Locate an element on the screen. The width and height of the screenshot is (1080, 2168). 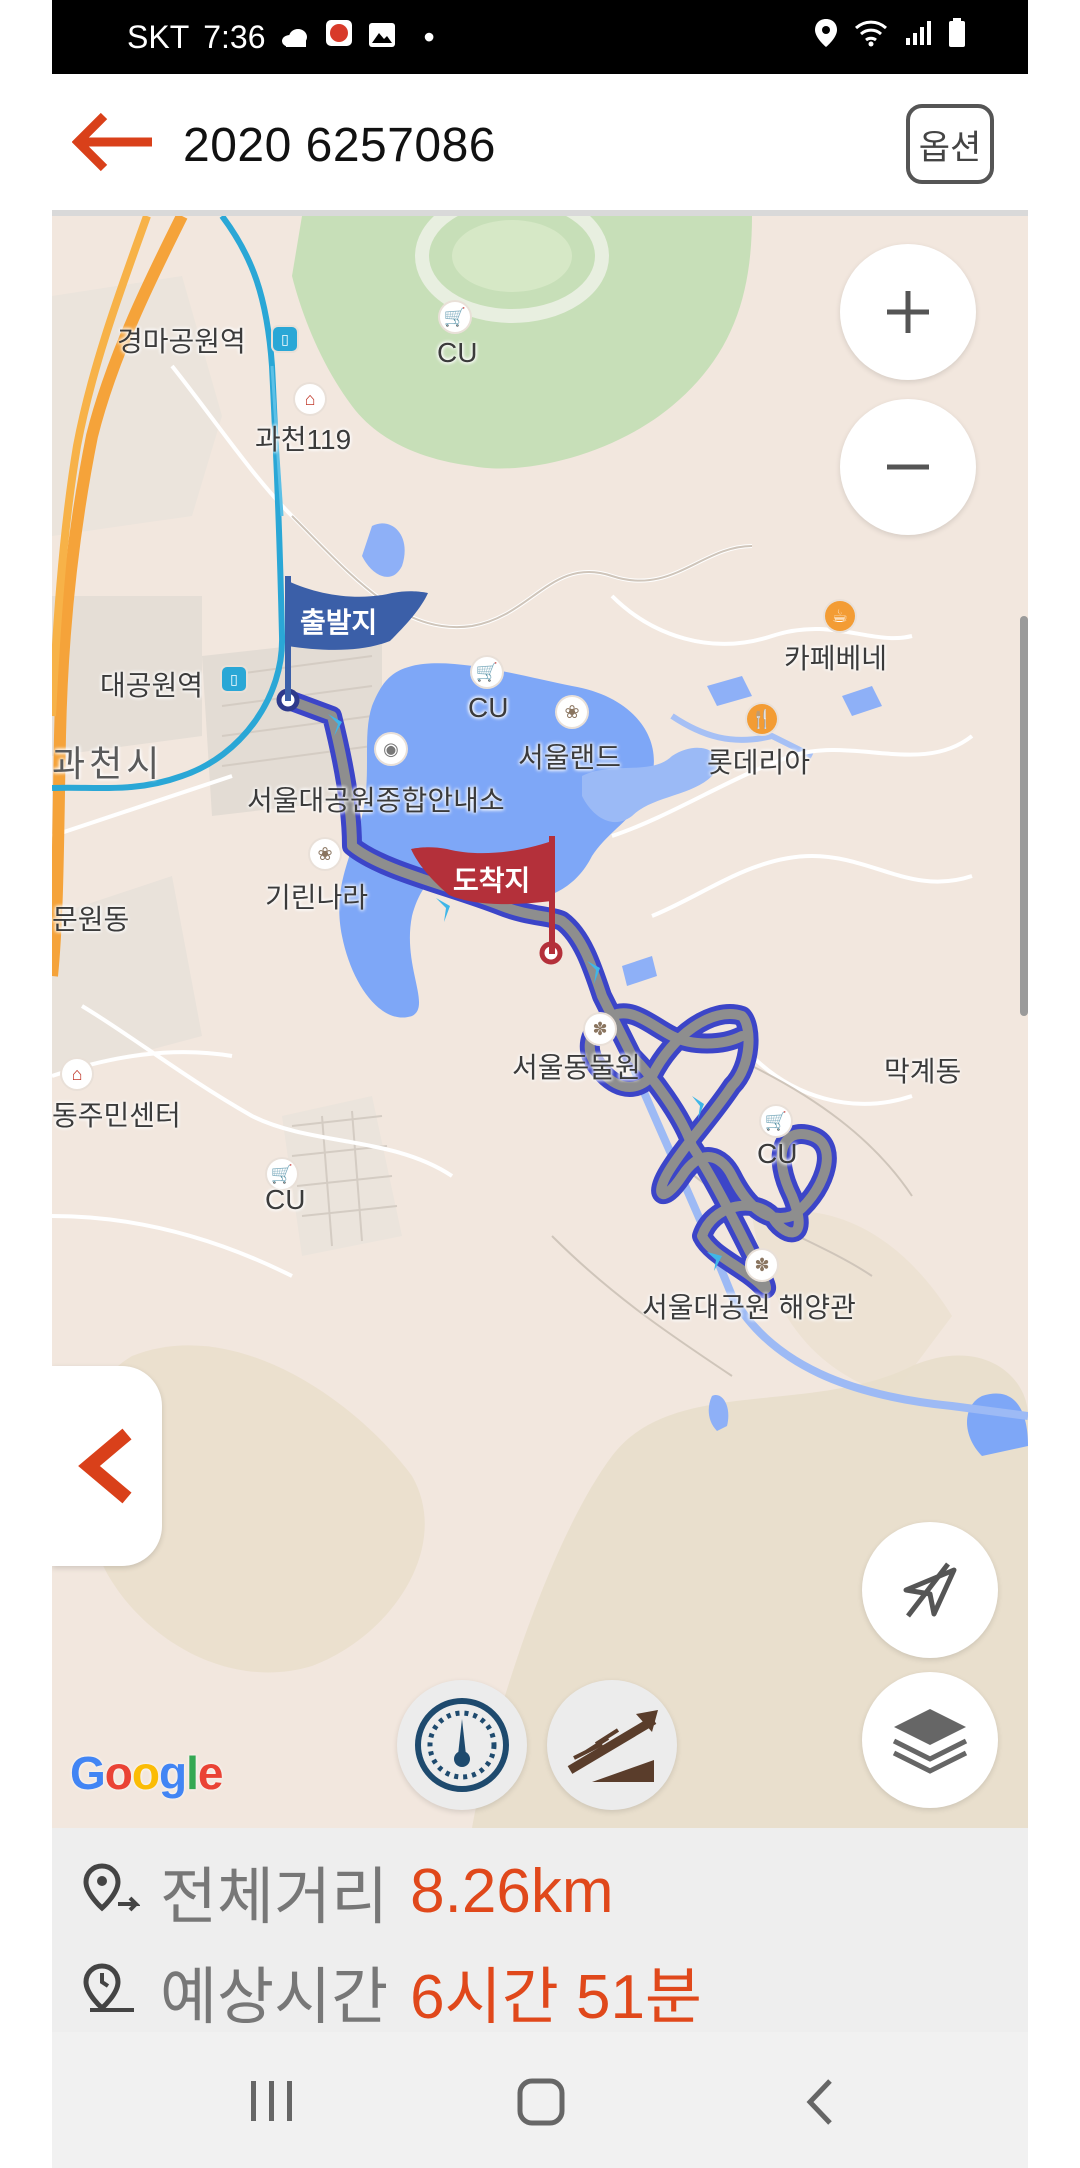
minus-icon is located at coordinates (908, 467).